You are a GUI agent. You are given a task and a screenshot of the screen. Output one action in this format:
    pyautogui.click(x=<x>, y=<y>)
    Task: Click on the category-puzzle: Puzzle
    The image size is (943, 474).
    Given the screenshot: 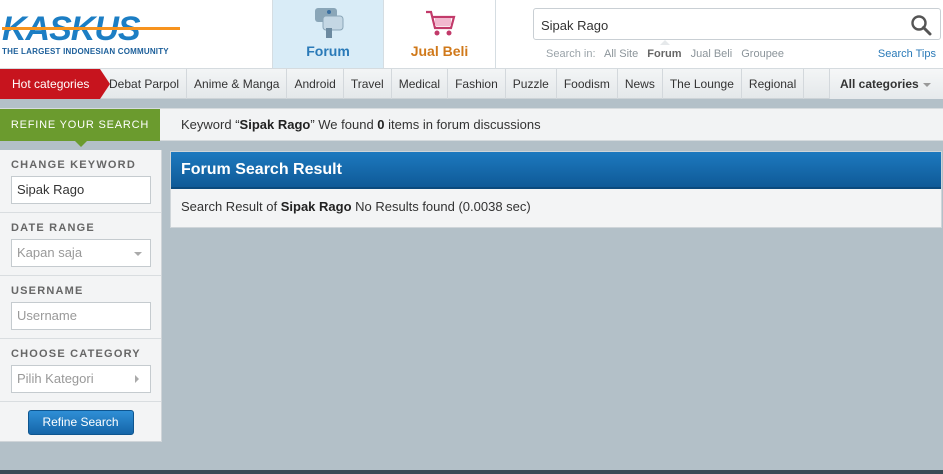 What is the action you would take?
    pyautogui.click(x=531, y=84)
    